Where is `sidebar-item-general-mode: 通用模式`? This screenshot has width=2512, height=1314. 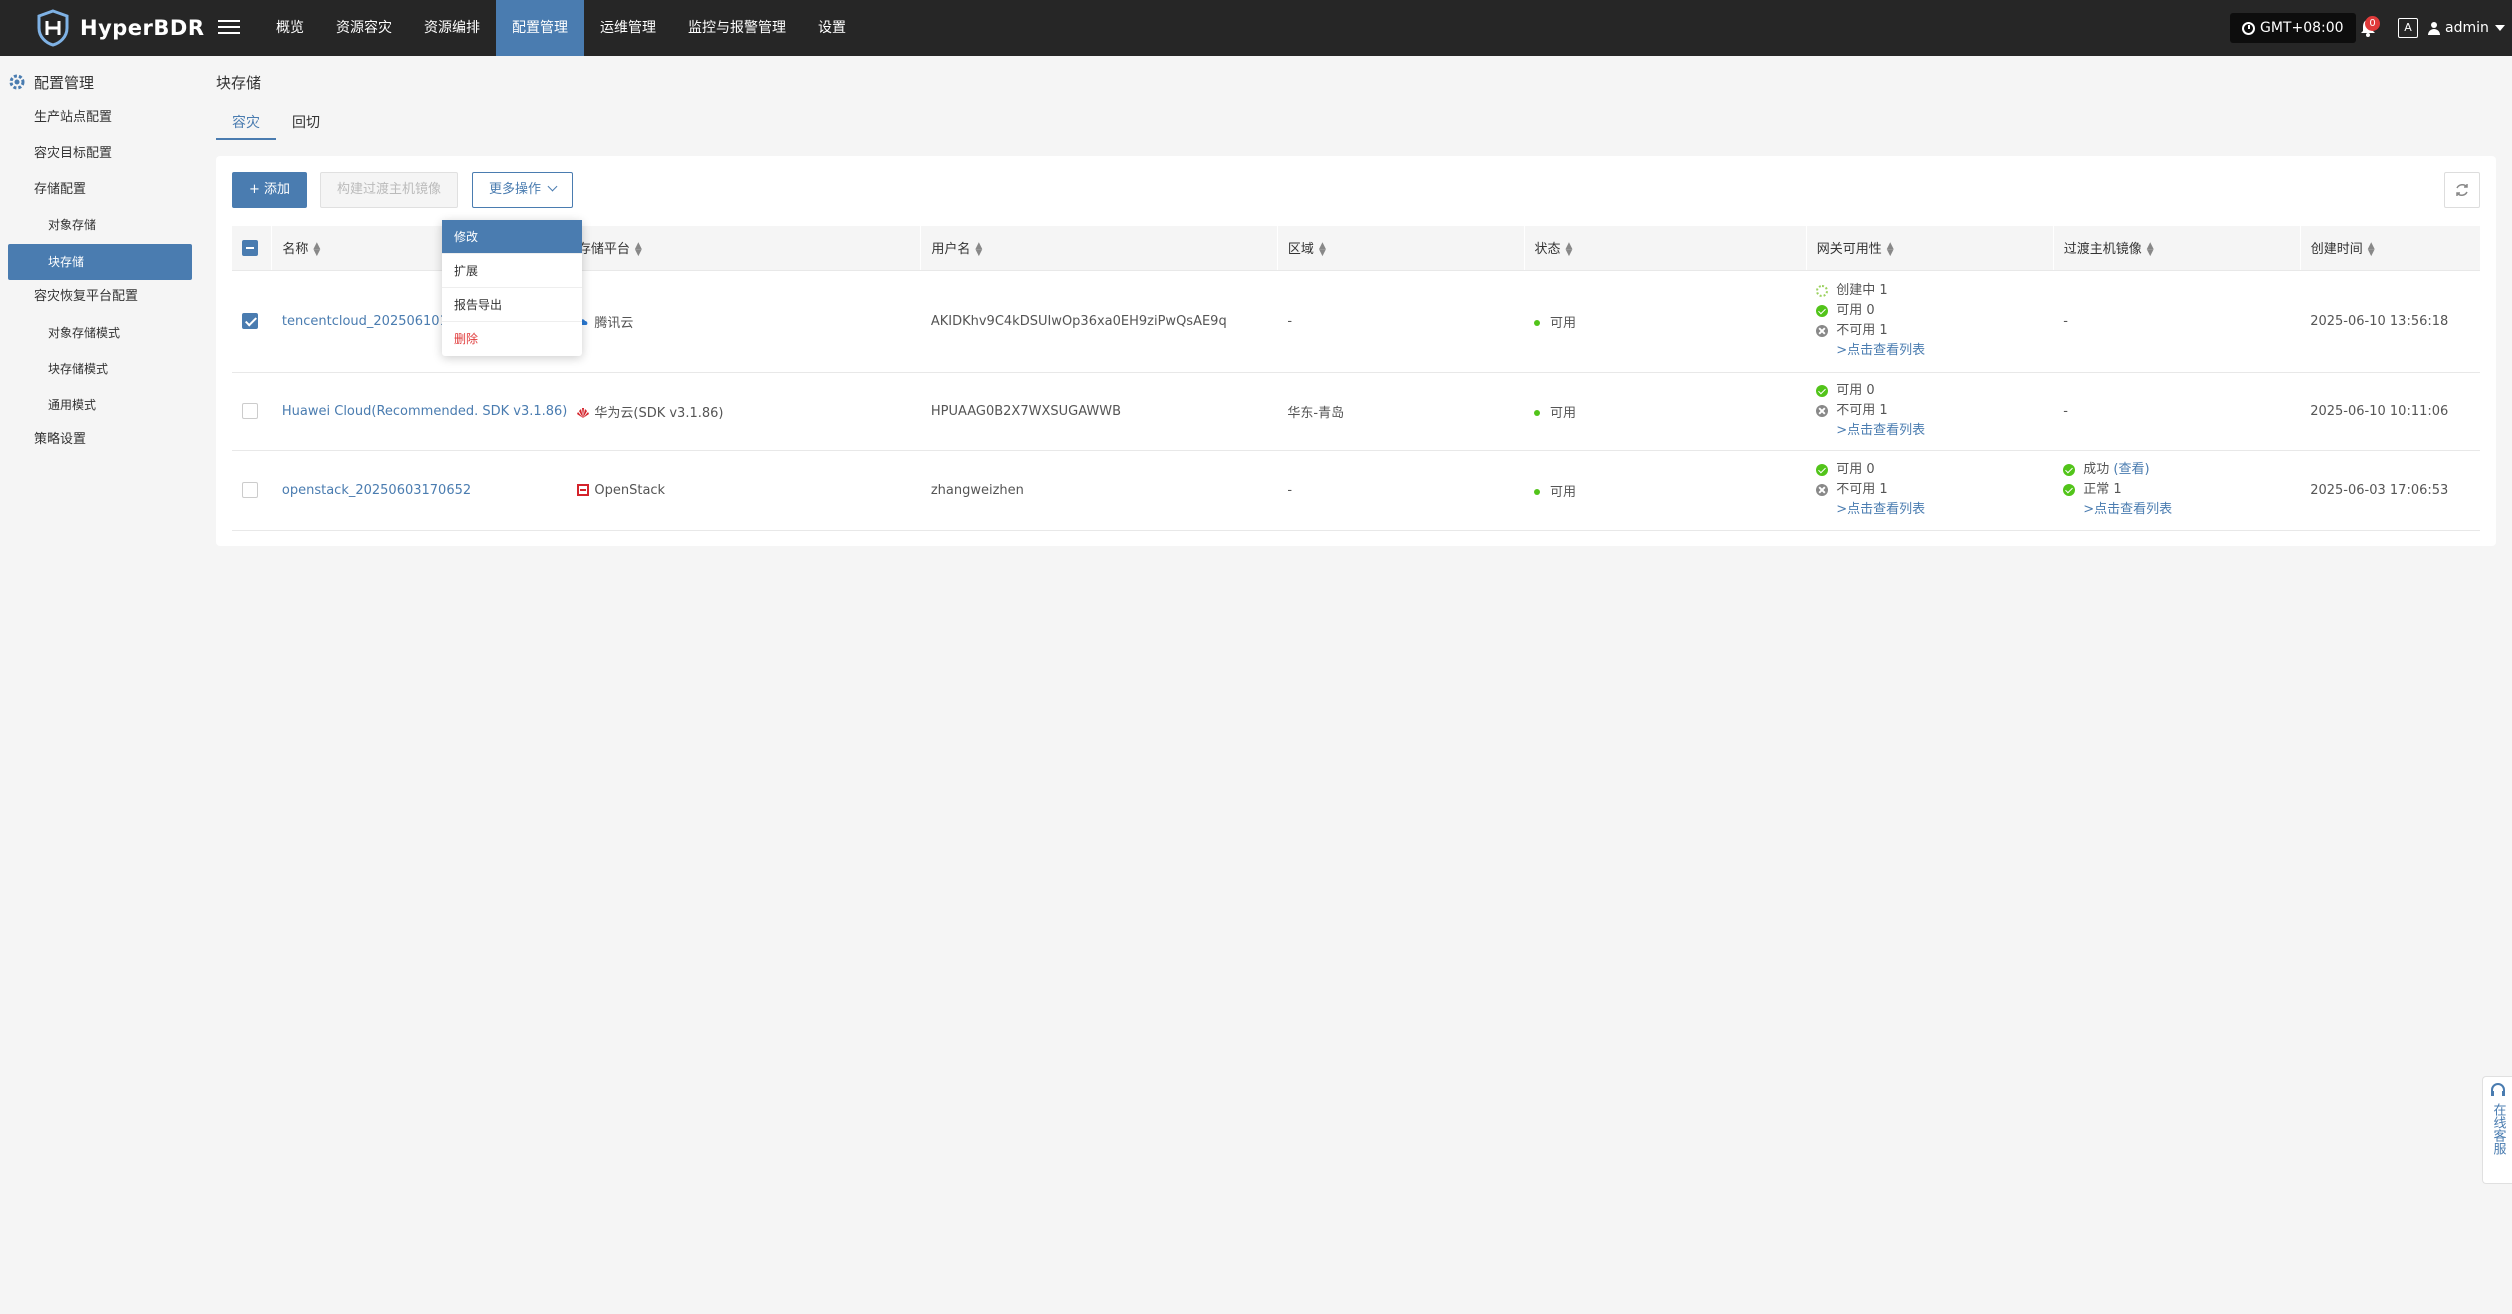 sidebar-item-general-mode: 通用模式 is located at coordinates (72, 405).